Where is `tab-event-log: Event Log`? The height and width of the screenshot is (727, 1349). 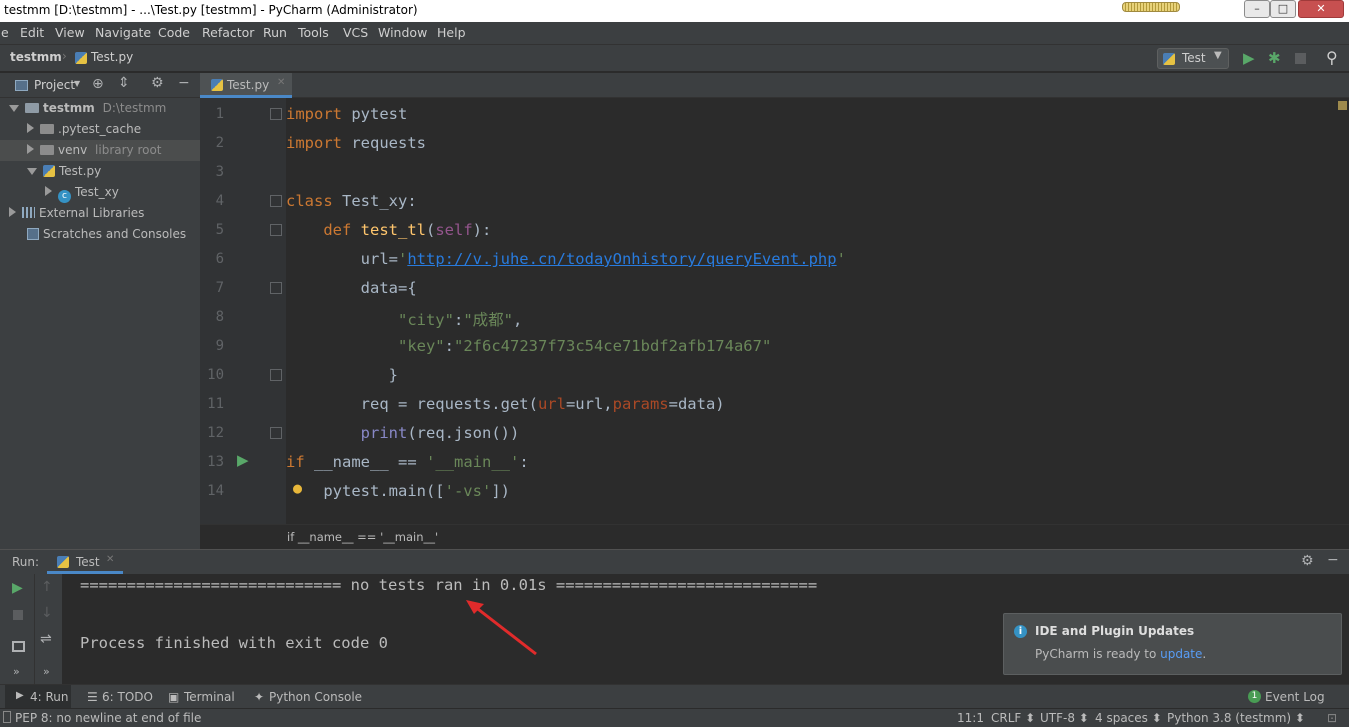
tab-event-log: Event Log is located at coordinates (1295, 697).